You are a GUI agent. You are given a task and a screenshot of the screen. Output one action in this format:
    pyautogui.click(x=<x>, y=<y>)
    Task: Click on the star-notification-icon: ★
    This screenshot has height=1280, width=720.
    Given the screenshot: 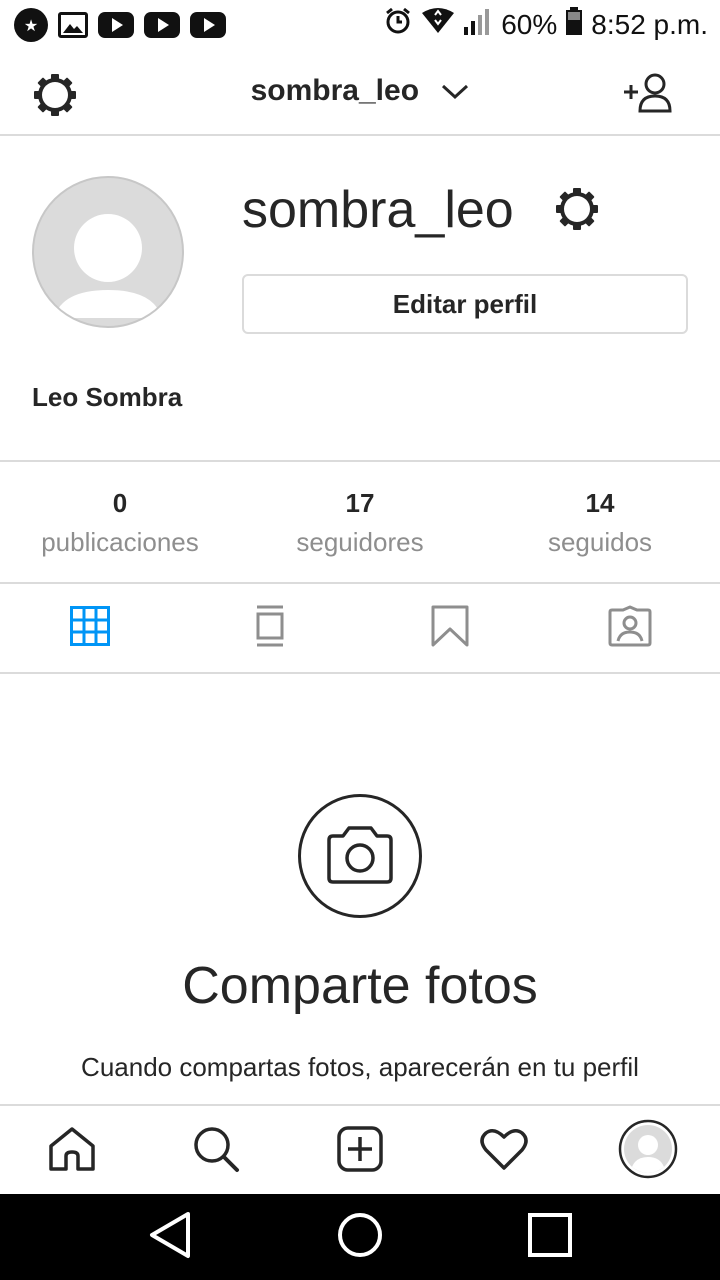 What is the action you would take?
    pyautogui.click(x=31, y=25)
    